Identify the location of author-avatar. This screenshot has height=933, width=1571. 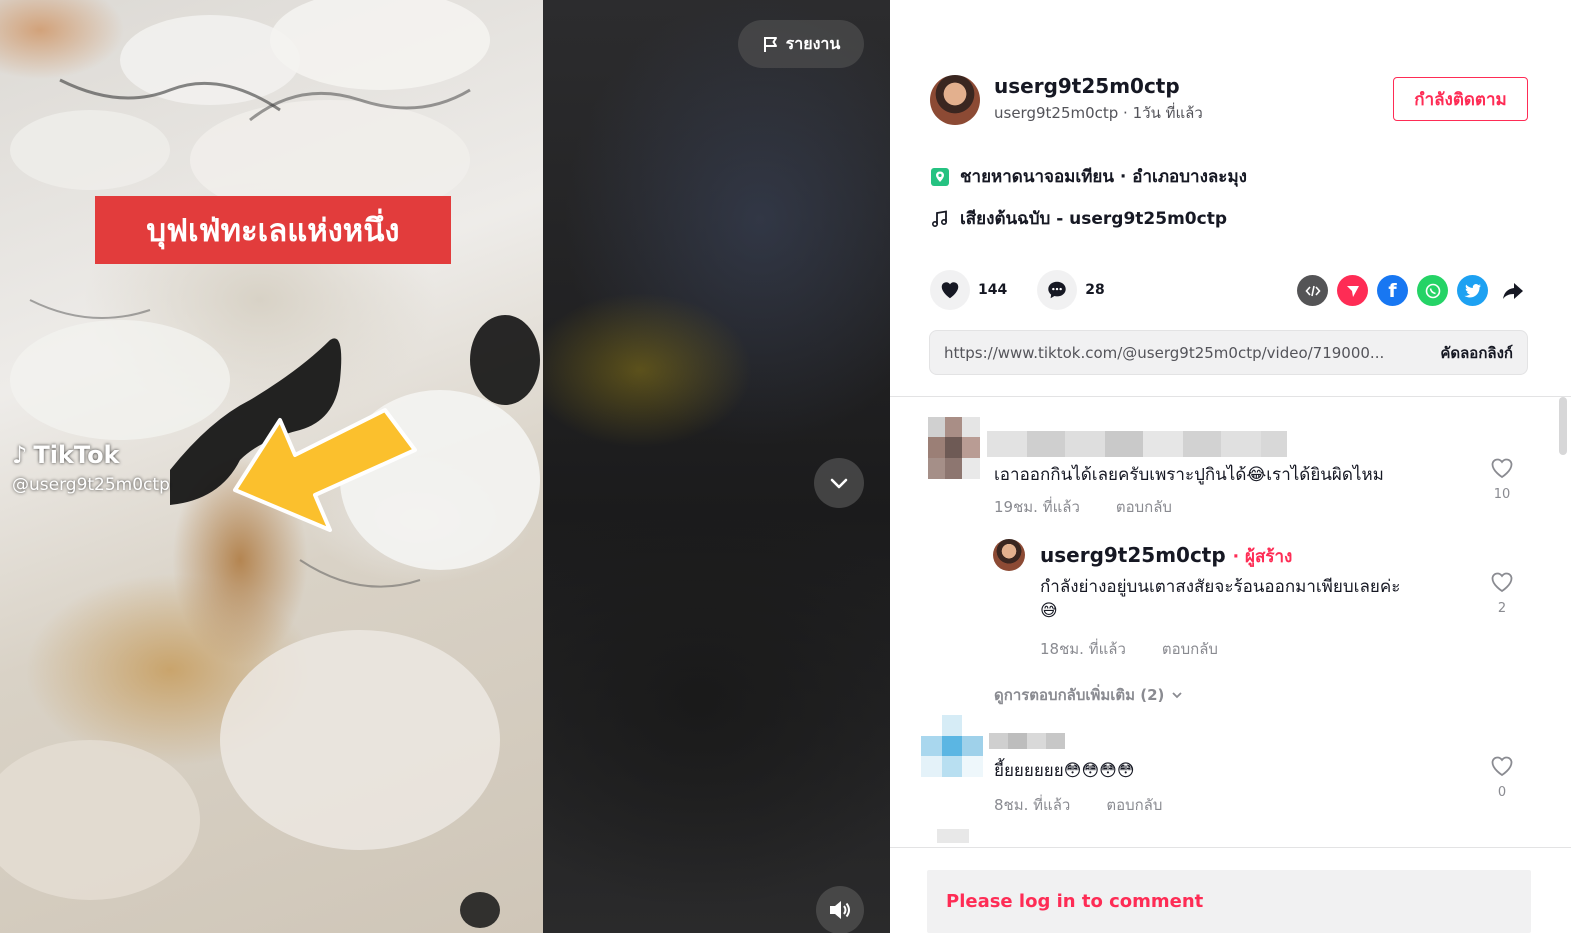
(955, 99).